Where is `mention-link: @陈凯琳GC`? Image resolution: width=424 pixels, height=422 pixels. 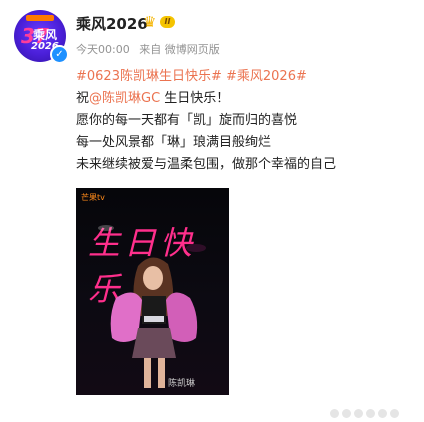
mention-link: @陈凯琳GC is located at coordinates (124, 98).